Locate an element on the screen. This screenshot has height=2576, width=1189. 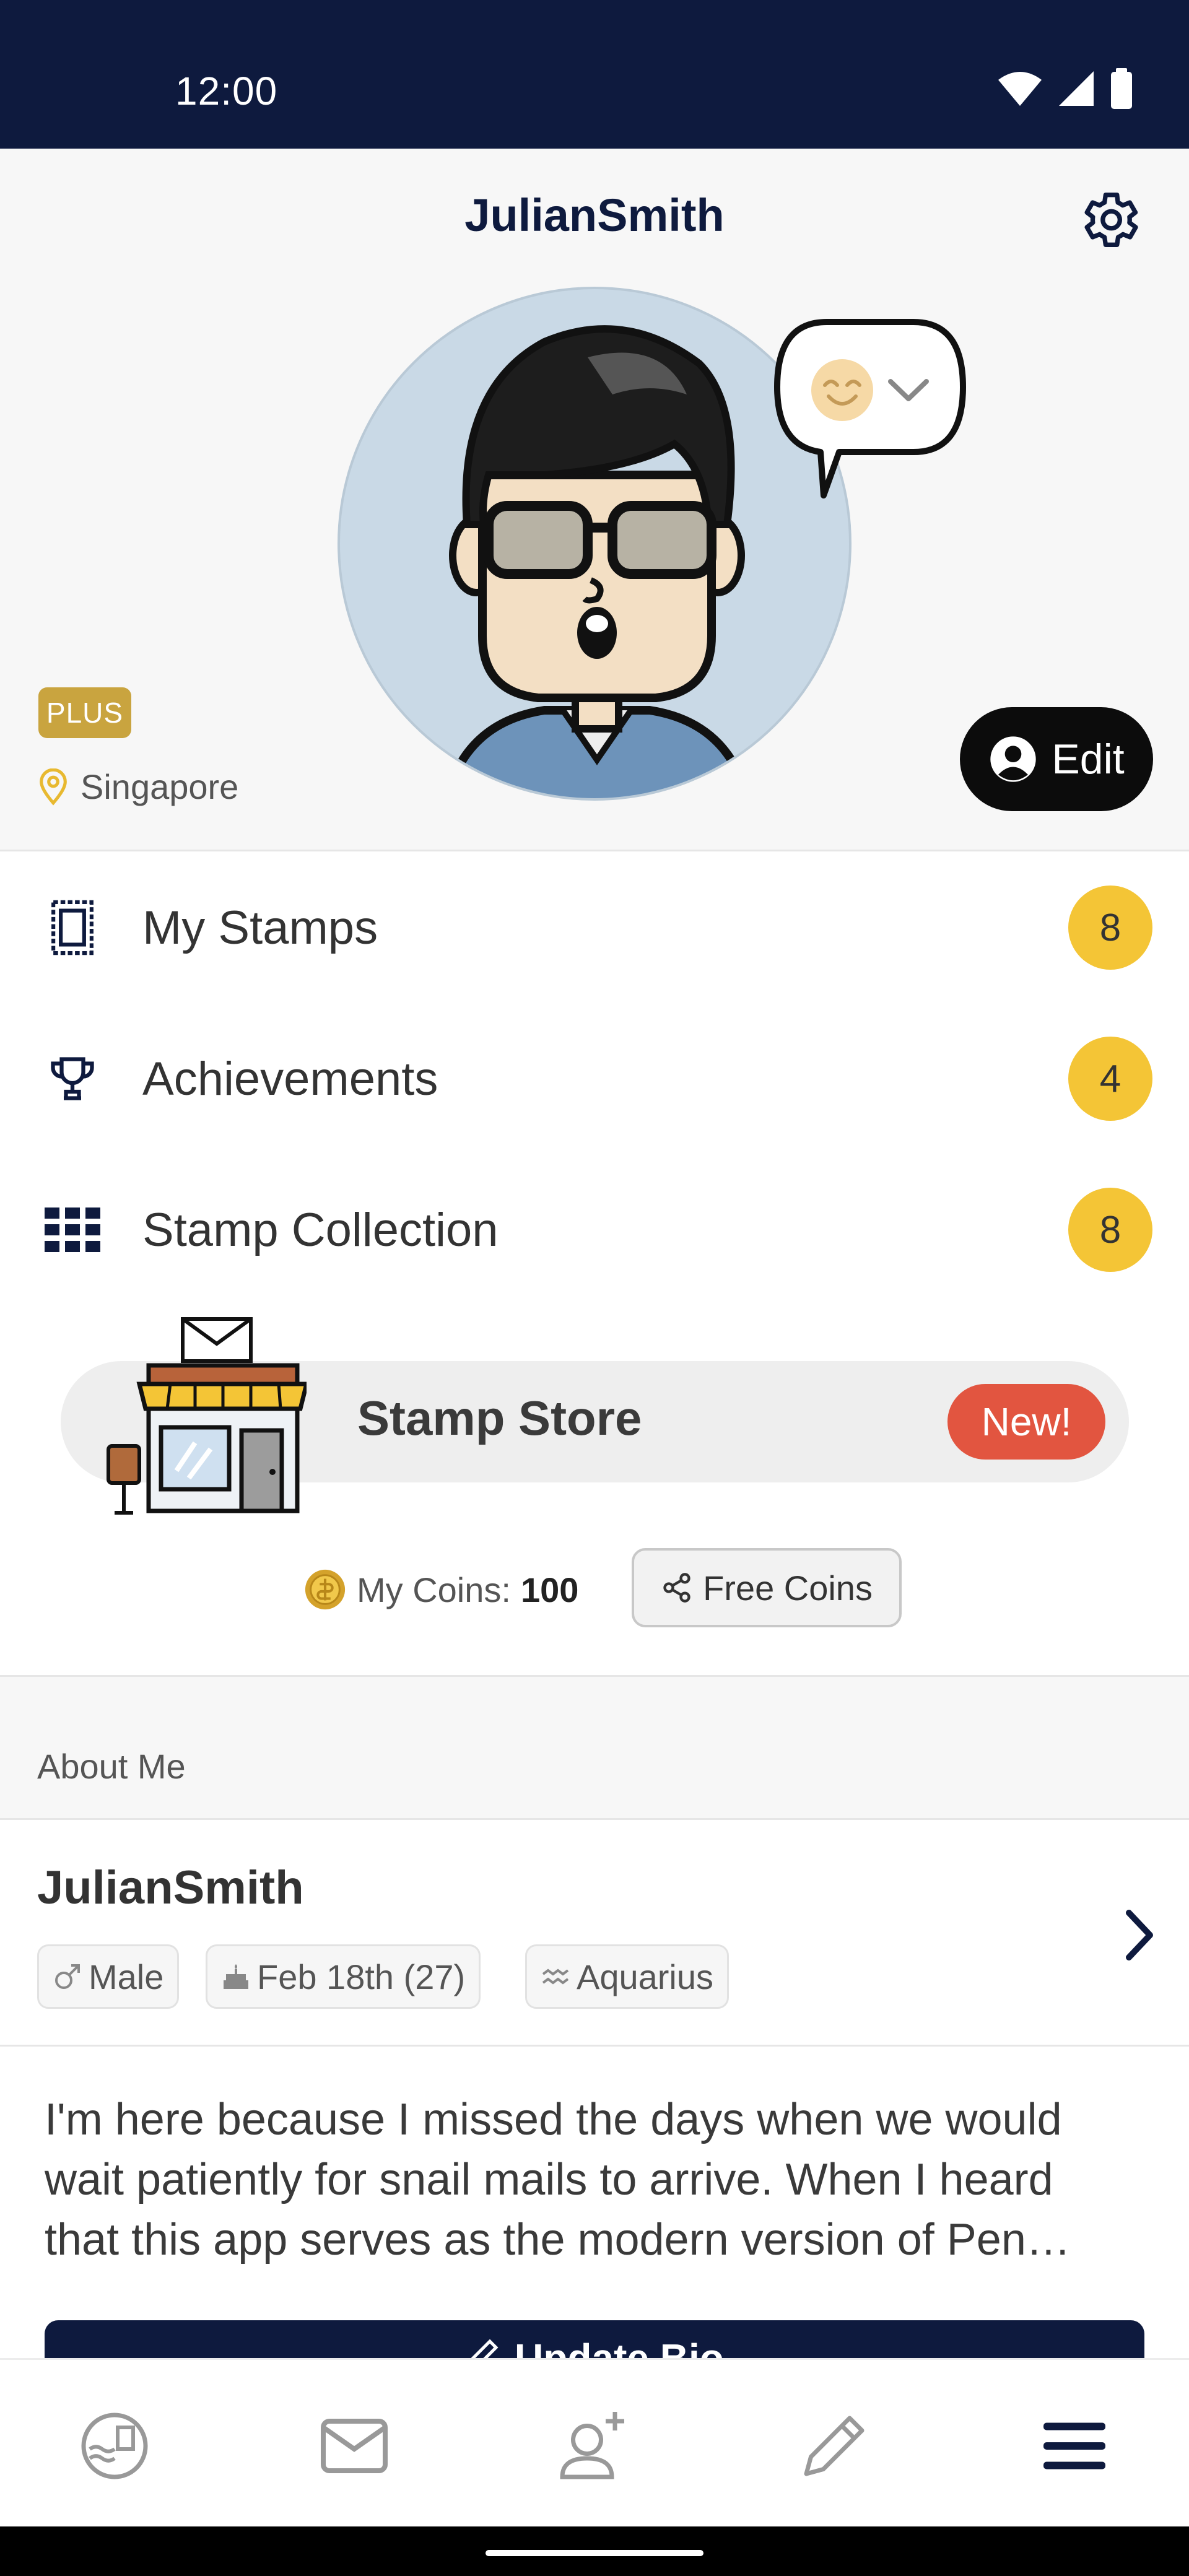
home-indicator is located at coordinates (594, 2553).